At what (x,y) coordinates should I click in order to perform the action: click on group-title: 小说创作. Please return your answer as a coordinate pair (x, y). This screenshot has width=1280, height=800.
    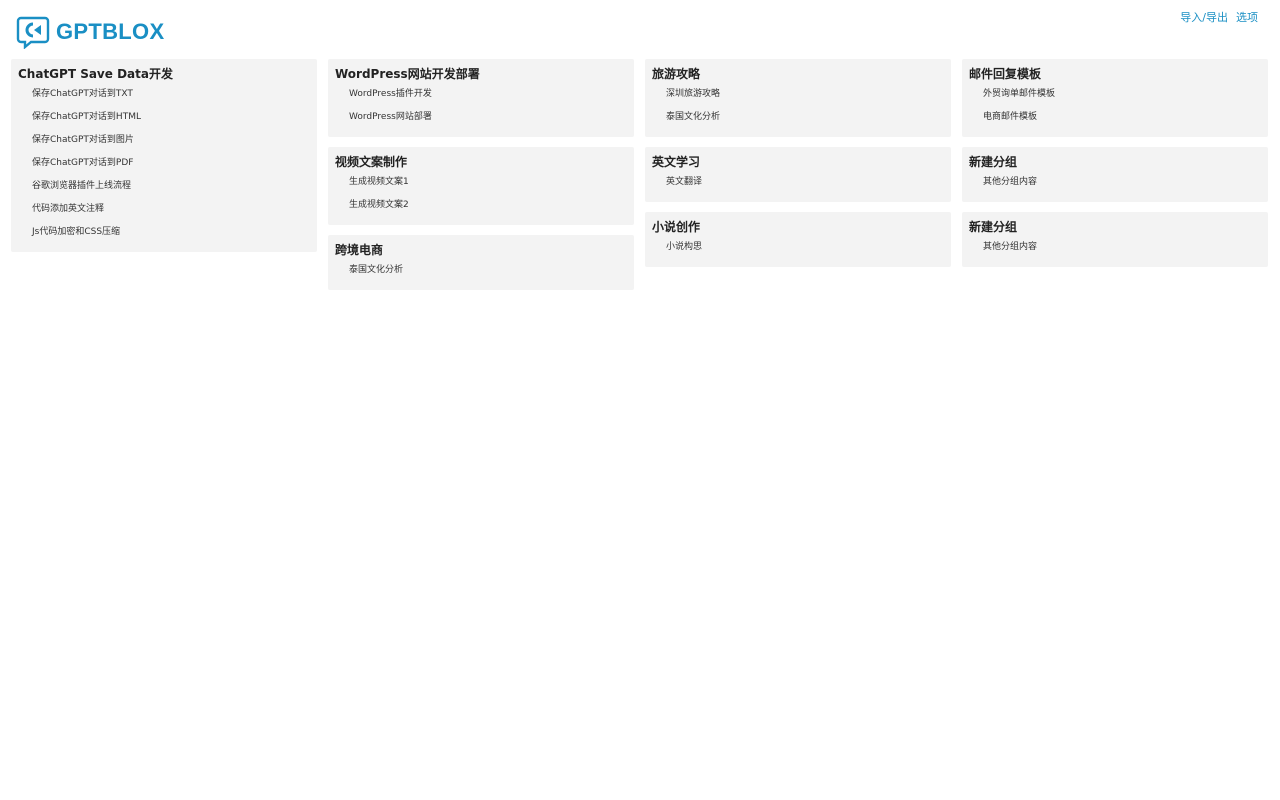
    Looking at the image, I should click on (798, 227).